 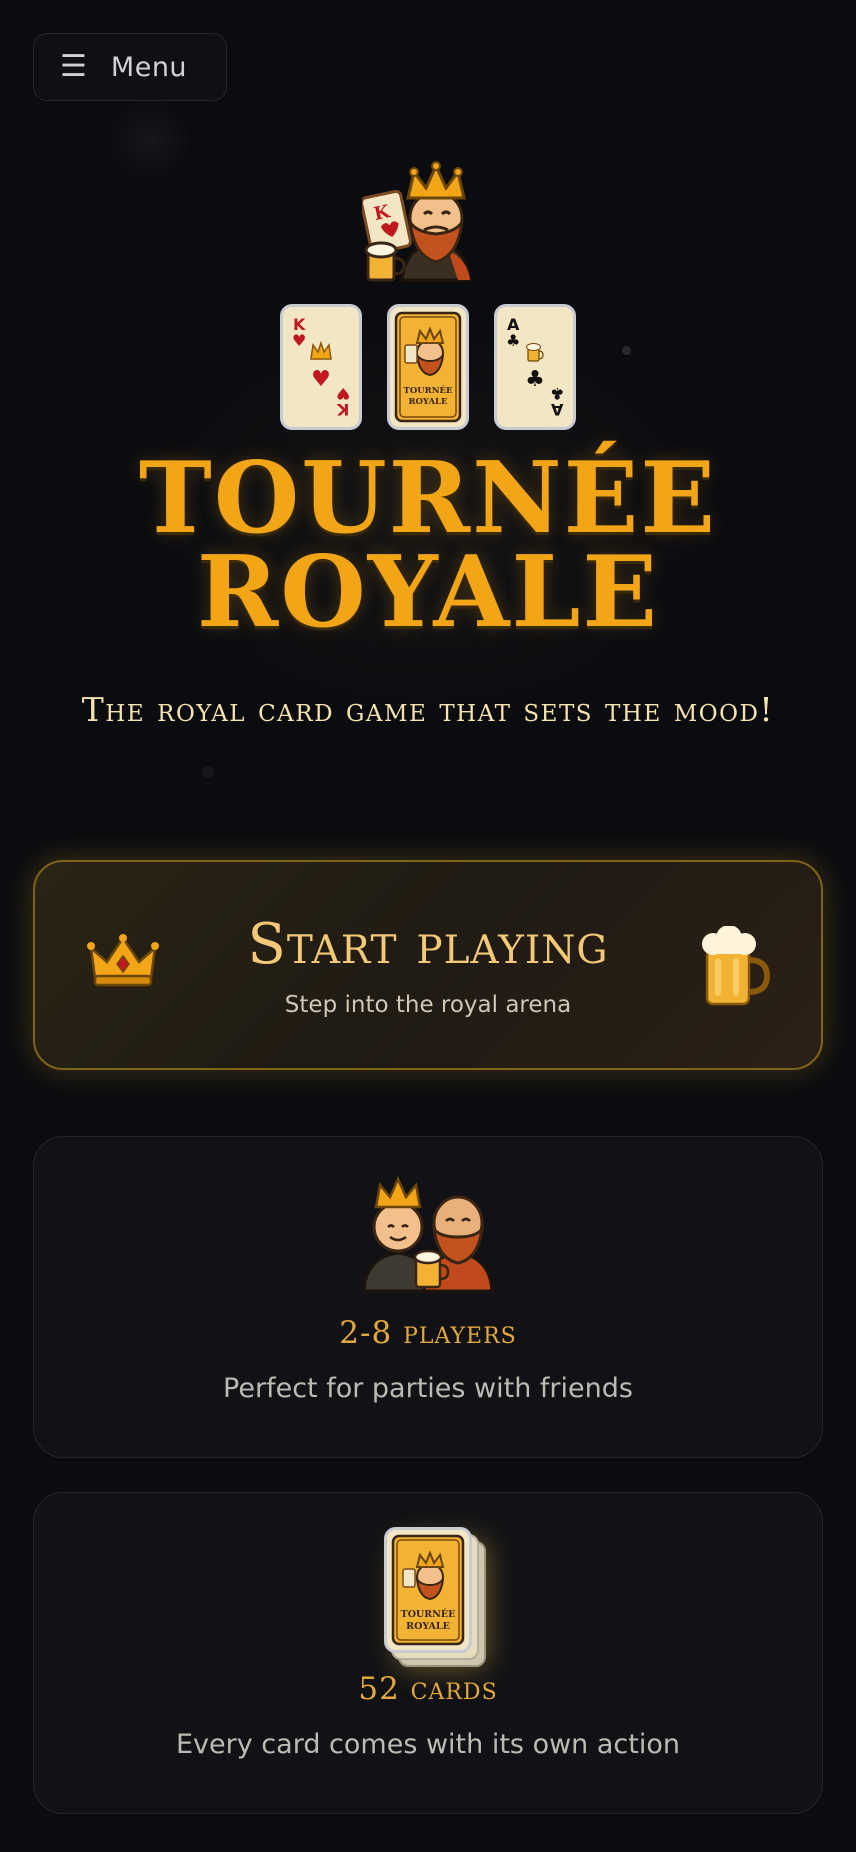 What do you see at coordinates (435, 1597) in the screenshot?
I see `card-deck-icon: TOURNÉE ROYALE` at bounding box center [435, 1597].